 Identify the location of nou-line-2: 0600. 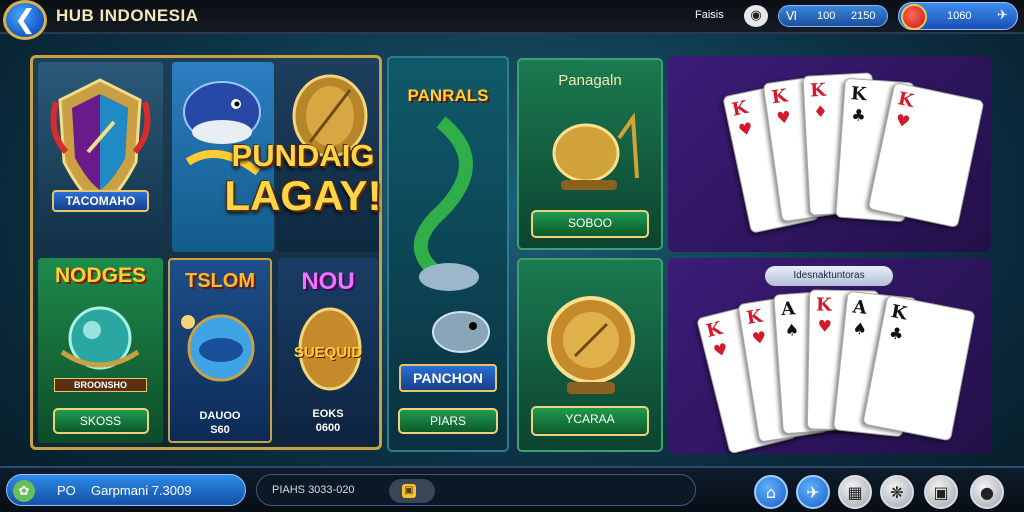
(328, 428).